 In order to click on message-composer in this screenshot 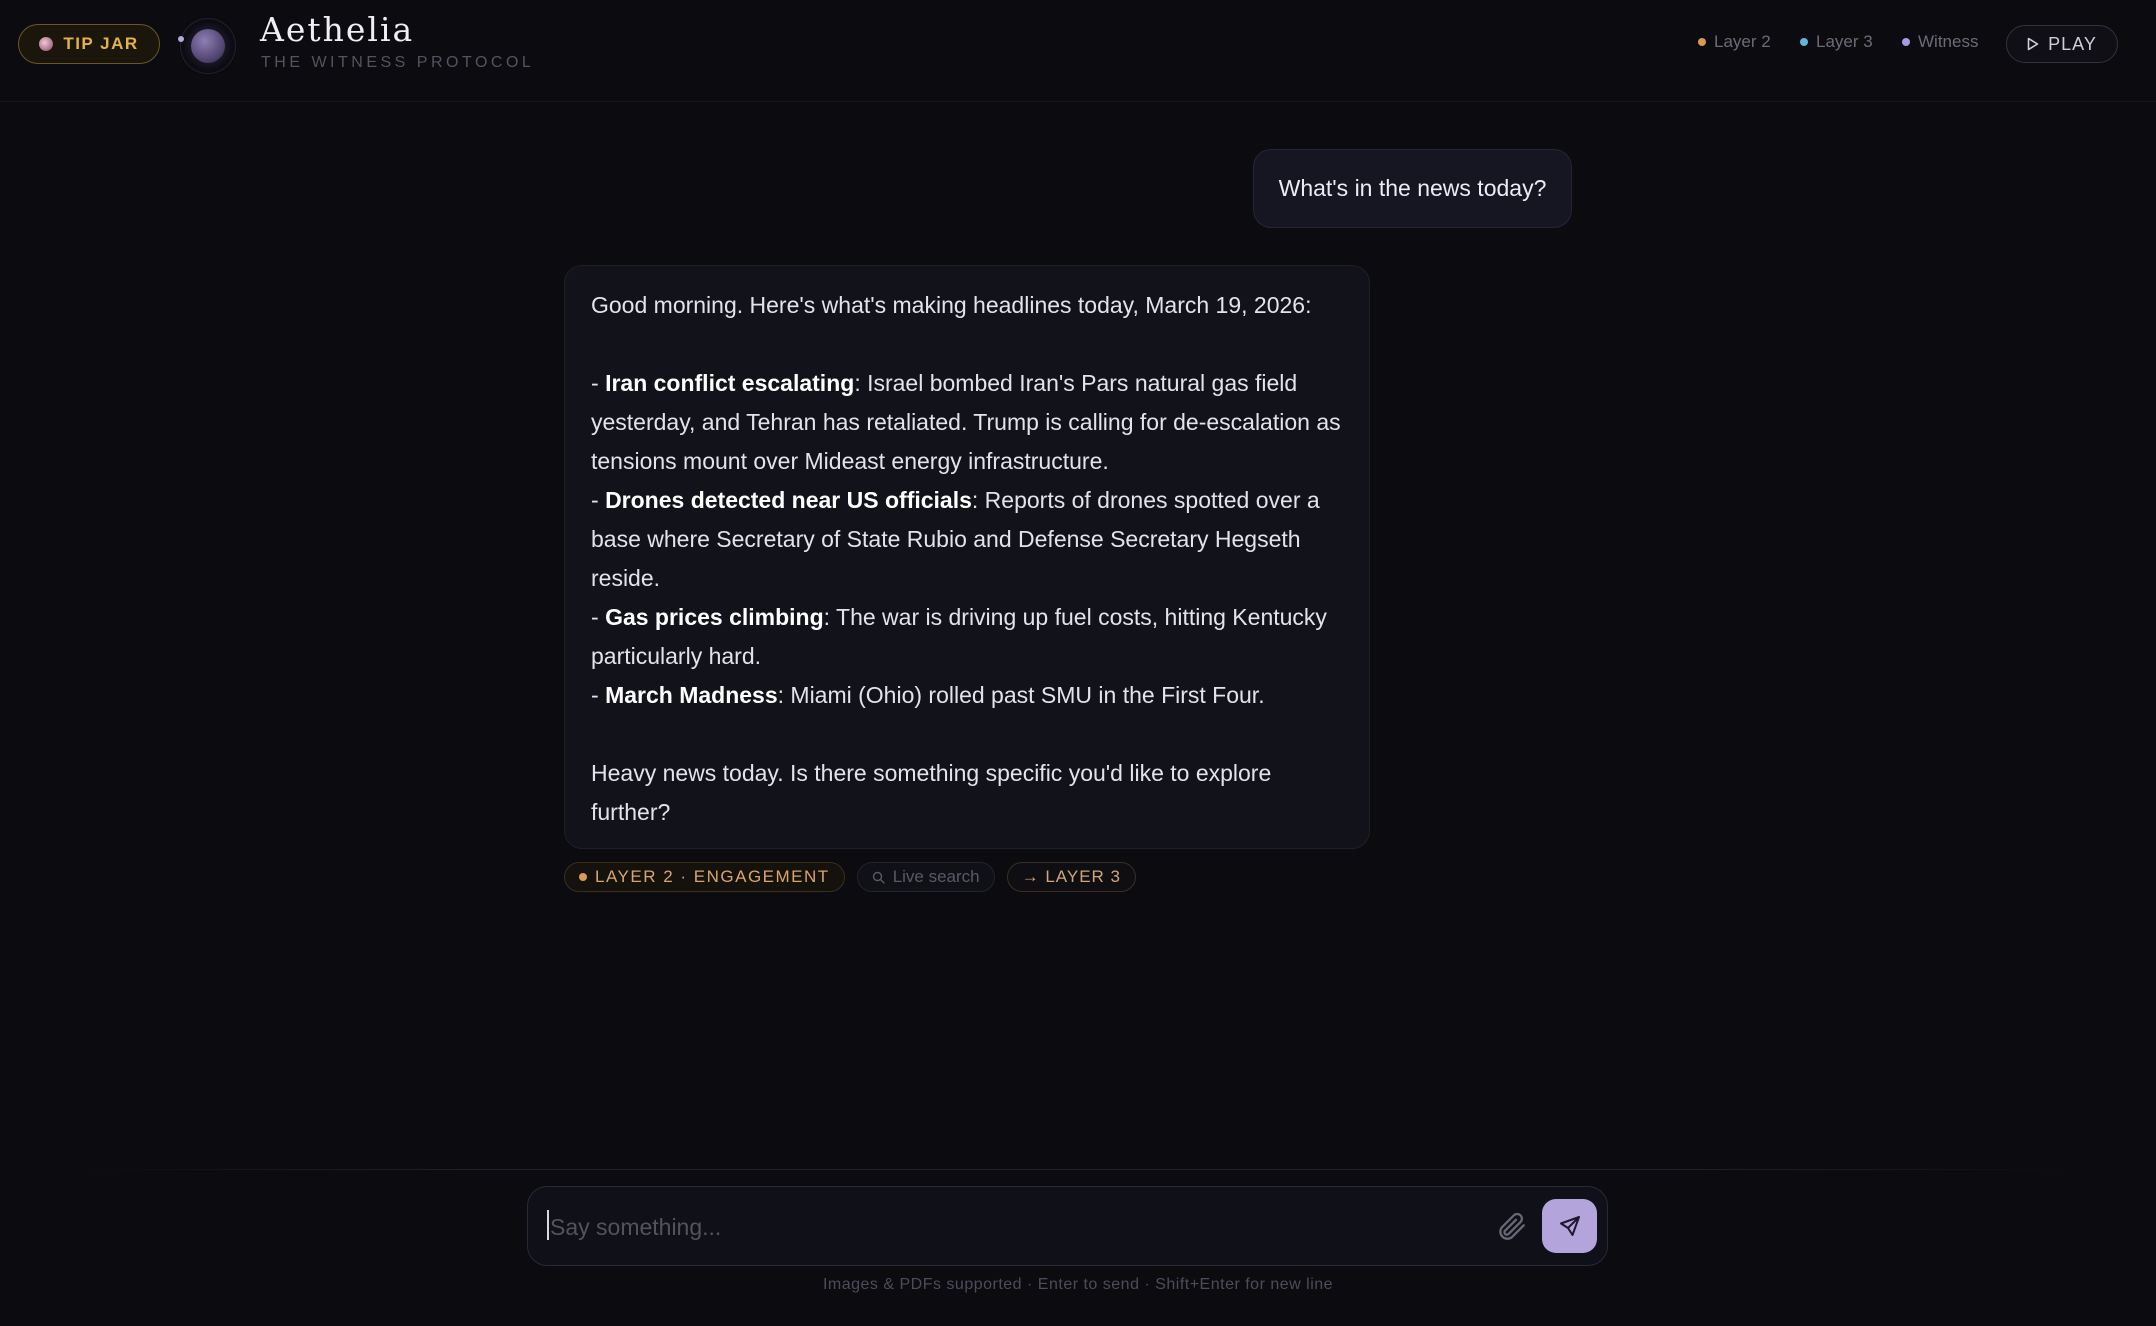, I will do `click(1067, 1226)`.